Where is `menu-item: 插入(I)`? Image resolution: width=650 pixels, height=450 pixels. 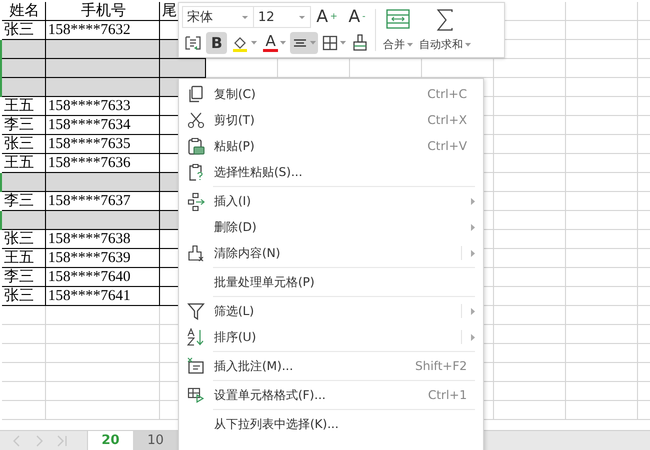
menu-item: 插入(I) is located at coordinates (331, 201).